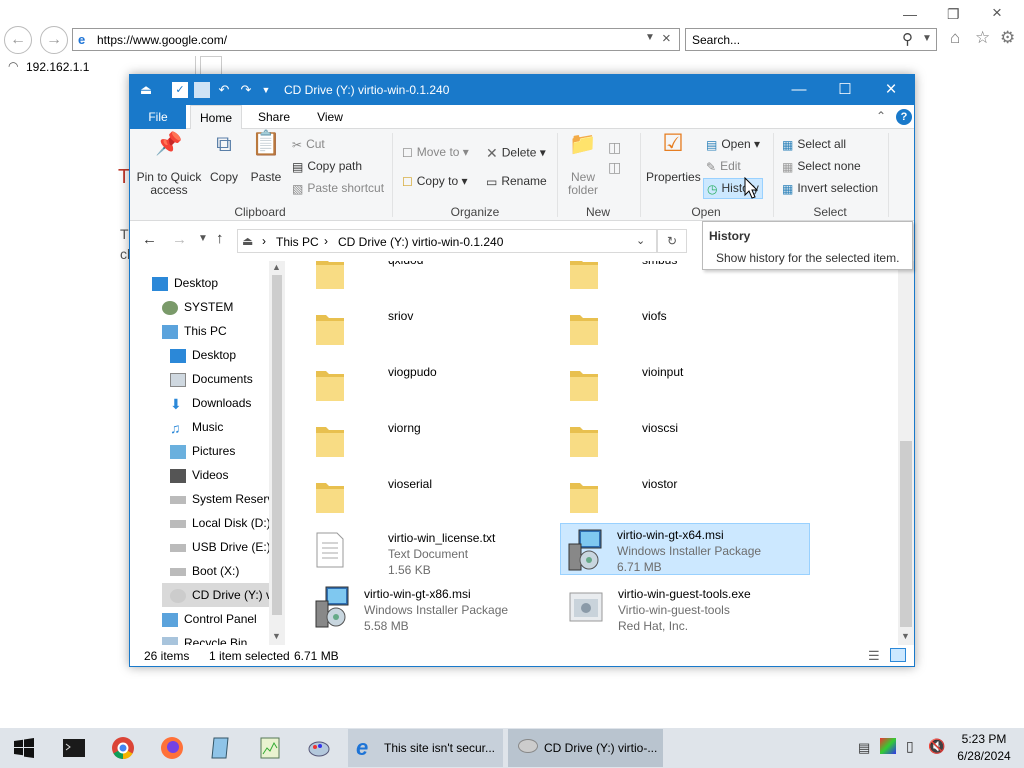 This screenshot has width=1024, height=768. Describe the element at coordinates (927, 38) in the screenshot. I see `search-dropdown-icon: ▼` at that location.